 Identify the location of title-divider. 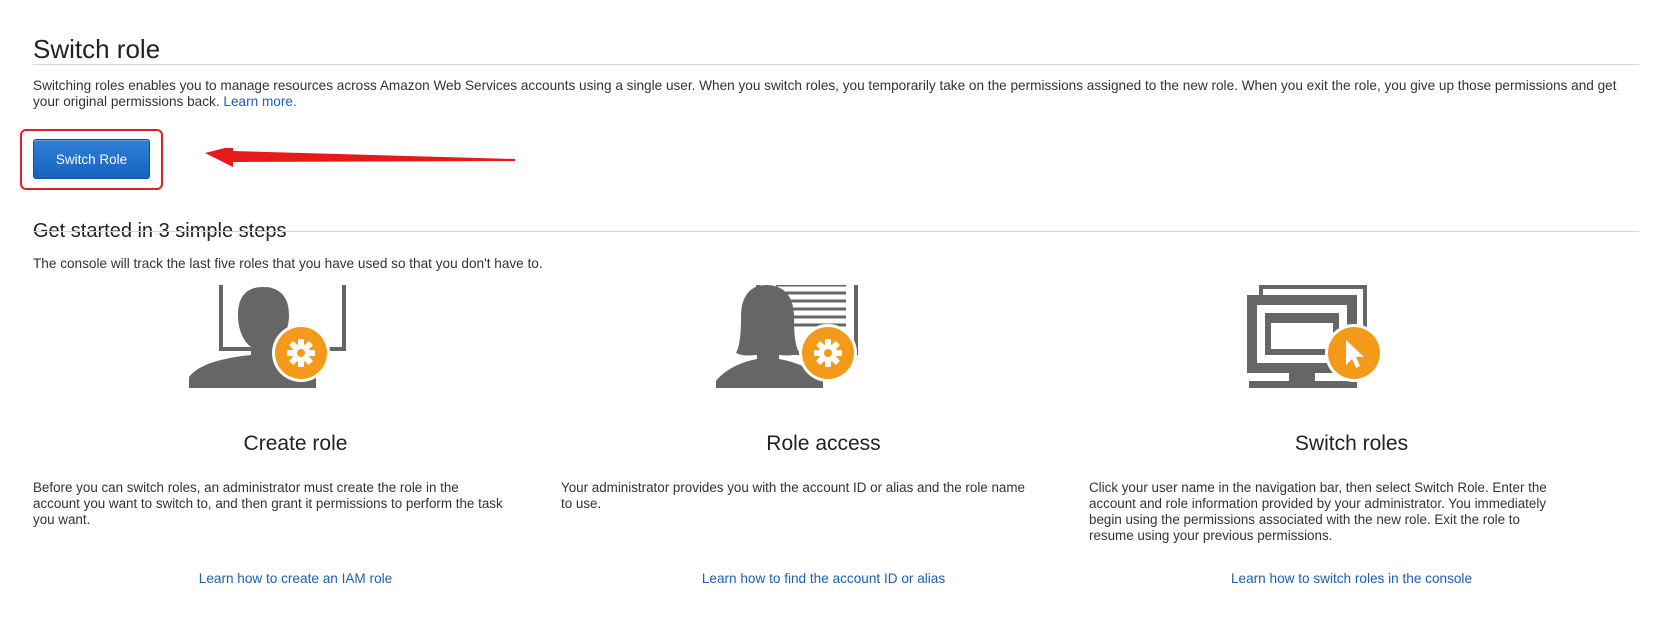
(836, 64).